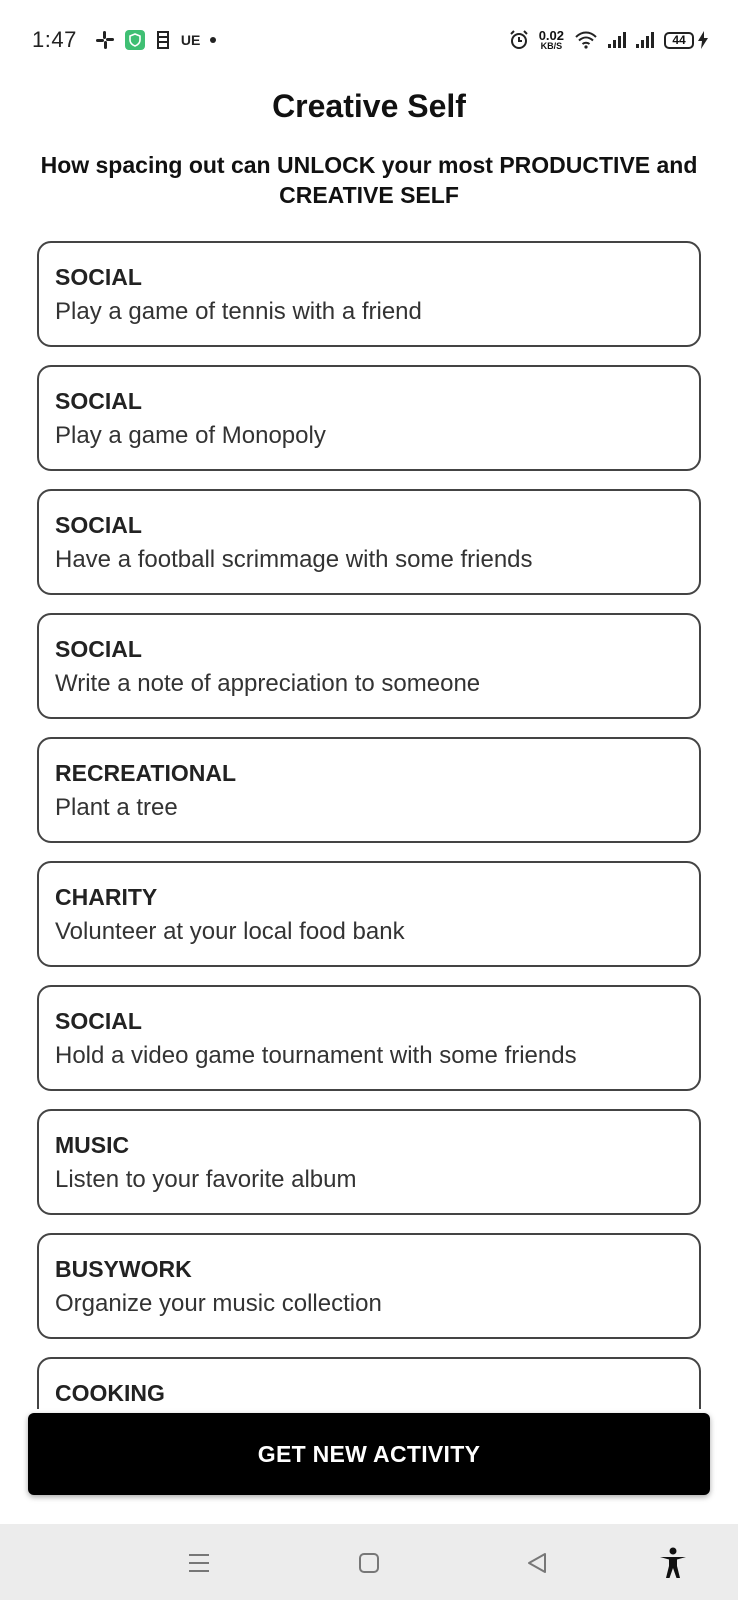  Describe the element at coordinates (519, 40) in the screenshot. I see `alarm-icon` at that location.